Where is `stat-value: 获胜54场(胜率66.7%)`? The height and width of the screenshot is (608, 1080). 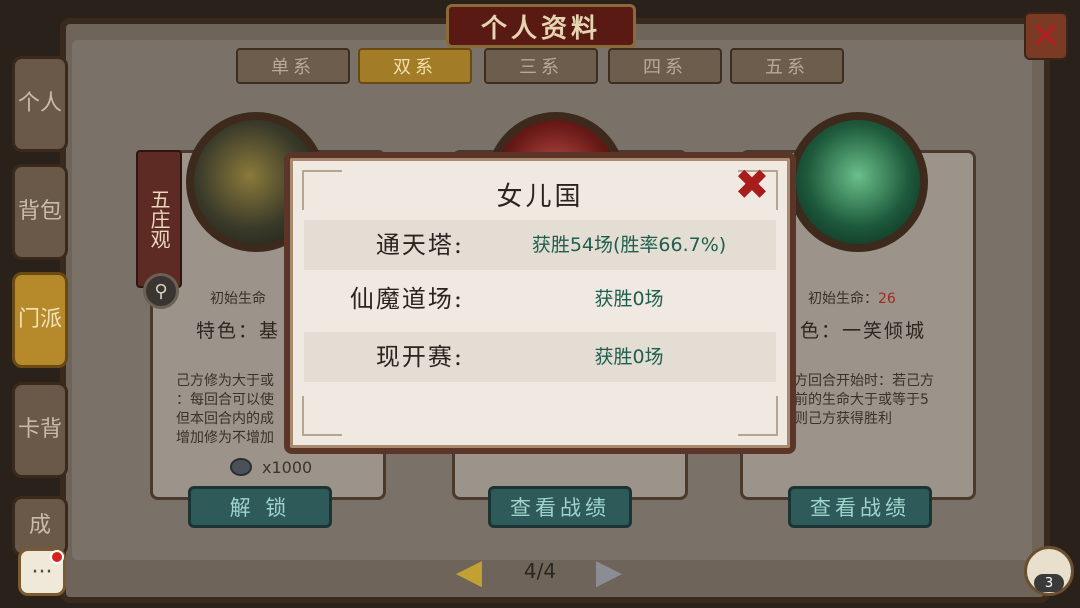 stat-value: 获胜54场(胜率66.7%) is located at coordinates (629, 245).